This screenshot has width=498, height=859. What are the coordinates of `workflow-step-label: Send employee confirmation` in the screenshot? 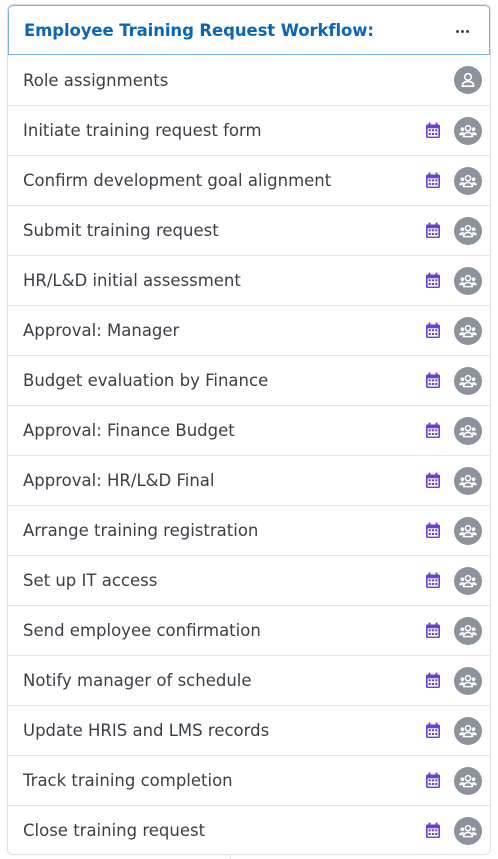 It's located at (142, 630).